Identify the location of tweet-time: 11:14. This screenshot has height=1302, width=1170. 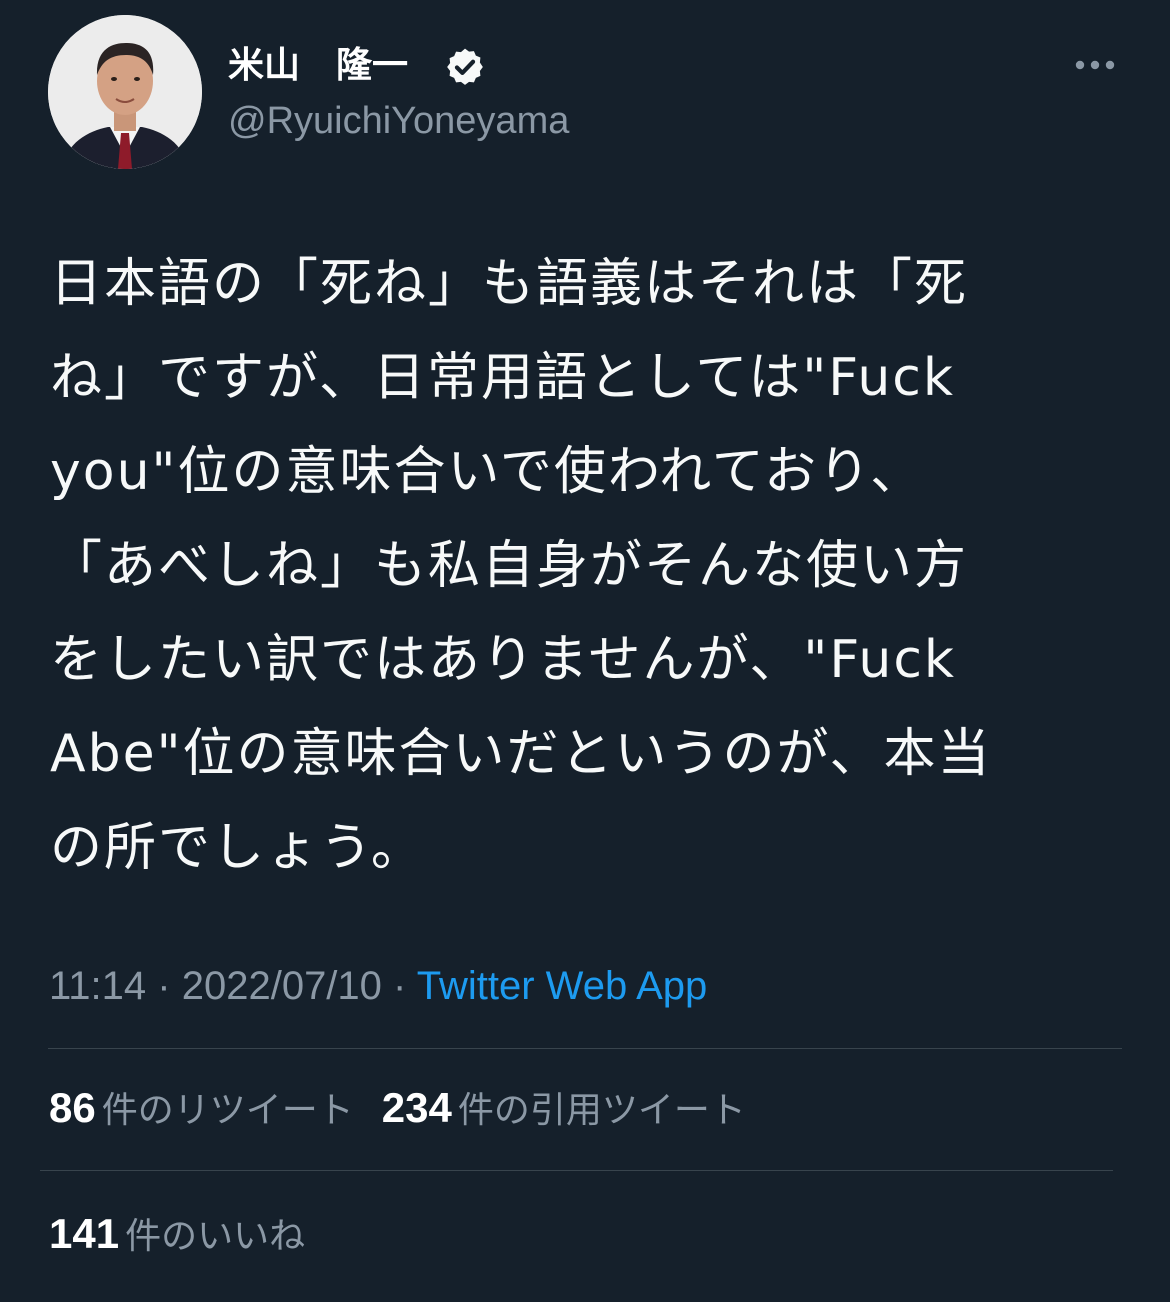
(97, 986).